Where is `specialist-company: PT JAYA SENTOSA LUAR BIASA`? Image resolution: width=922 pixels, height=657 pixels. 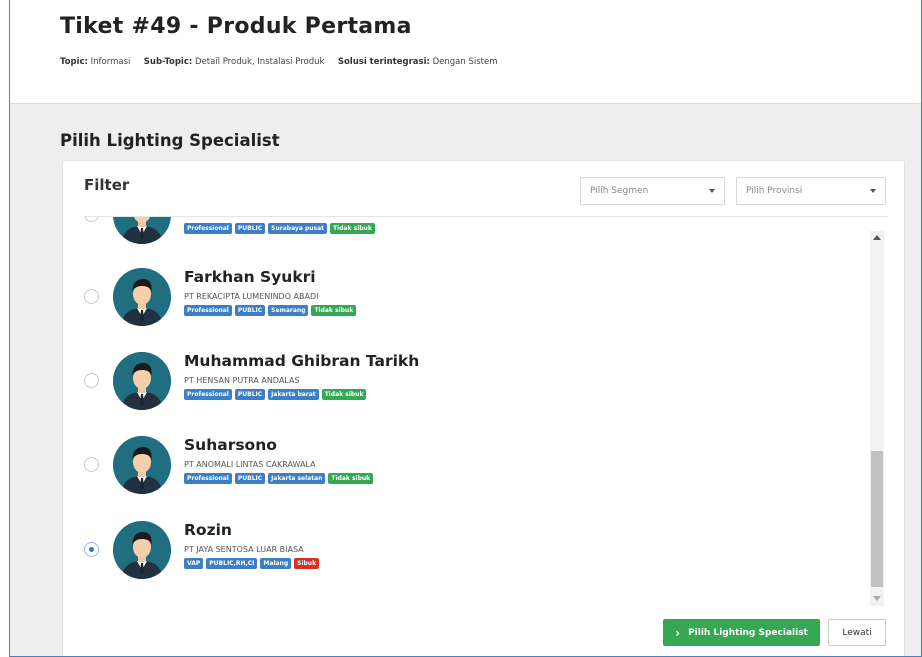
specialist-company: PT JAYA SENTOSA LUAR BIASA is located at coordinates (244, 549).